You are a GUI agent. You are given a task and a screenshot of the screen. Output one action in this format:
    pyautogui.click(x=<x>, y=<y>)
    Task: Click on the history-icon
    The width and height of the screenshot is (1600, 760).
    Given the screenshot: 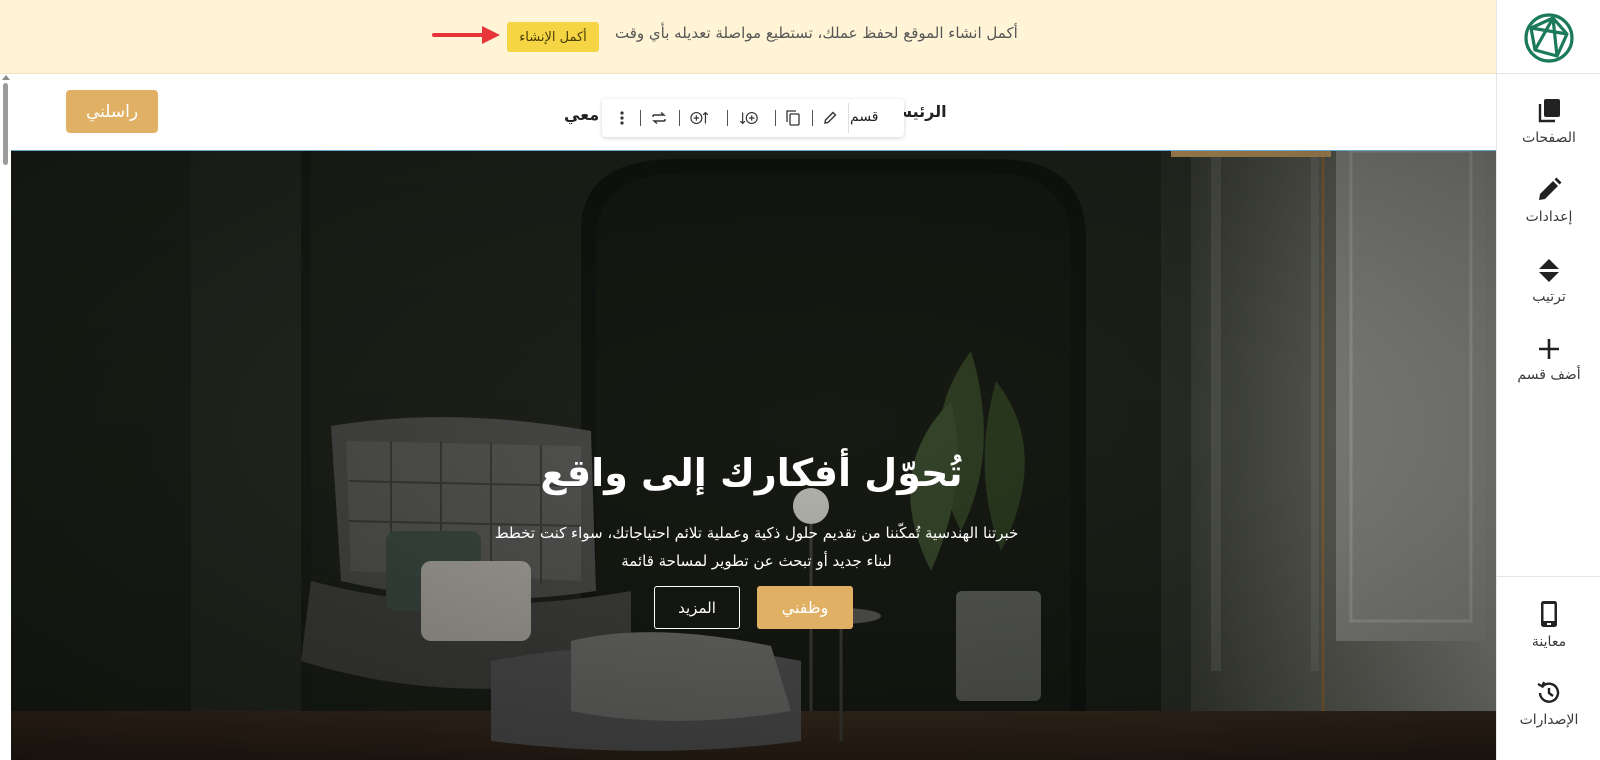 What is the action you would take?
    pyautogui.click(x=1548, y=693)
    